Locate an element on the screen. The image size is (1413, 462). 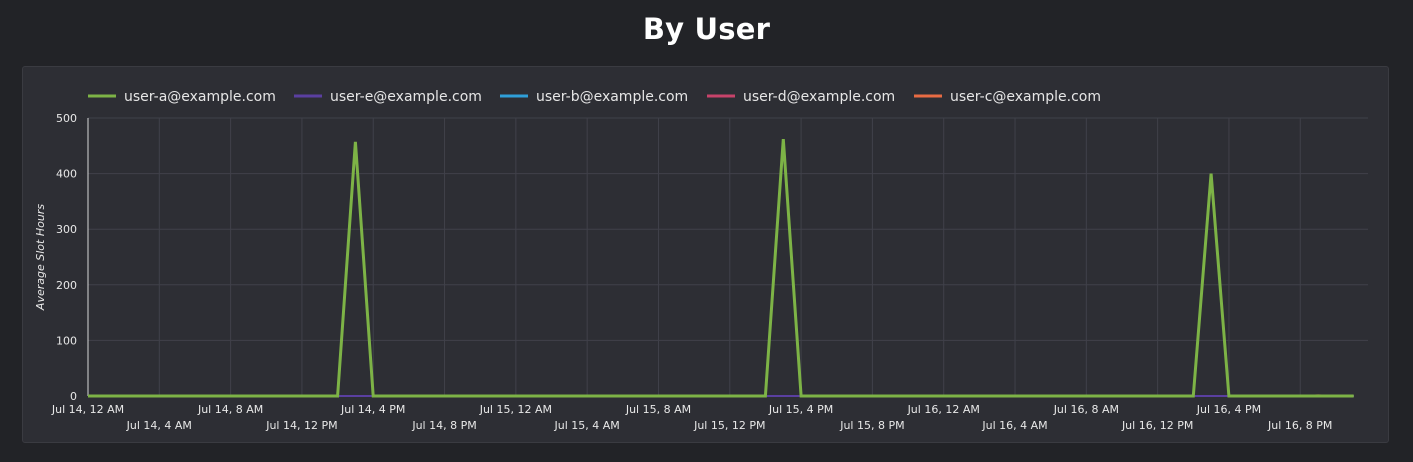
legend-item-user-b: user-b@example.com is located at coordinates (594, 97).